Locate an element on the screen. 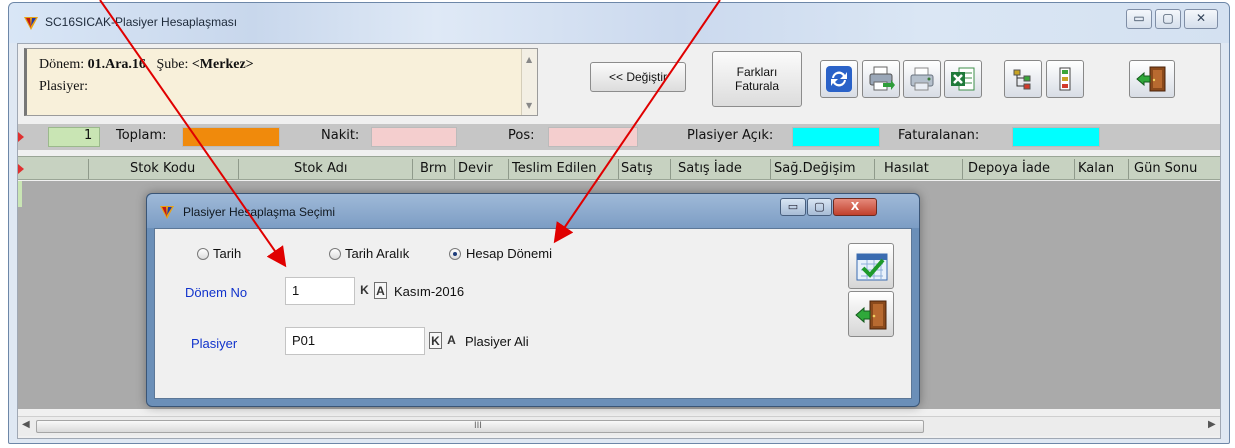  column-header-satis-iade: Satış İade is located at coordinates (710, 168).